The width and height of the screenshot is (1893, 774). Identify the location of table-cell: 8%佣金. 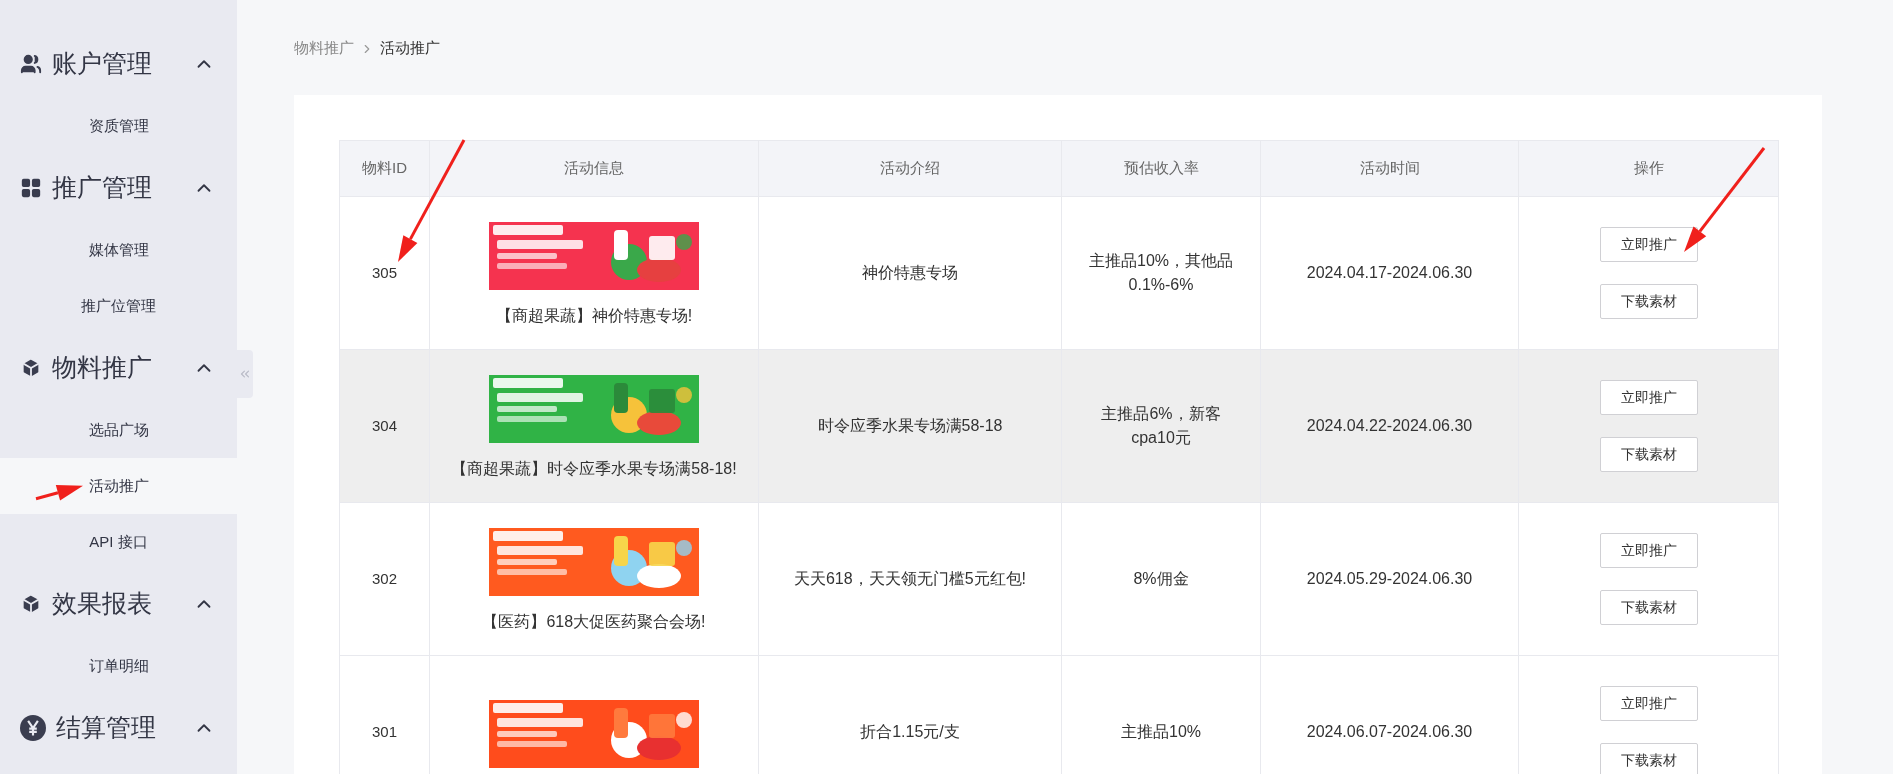
(1161, 578).